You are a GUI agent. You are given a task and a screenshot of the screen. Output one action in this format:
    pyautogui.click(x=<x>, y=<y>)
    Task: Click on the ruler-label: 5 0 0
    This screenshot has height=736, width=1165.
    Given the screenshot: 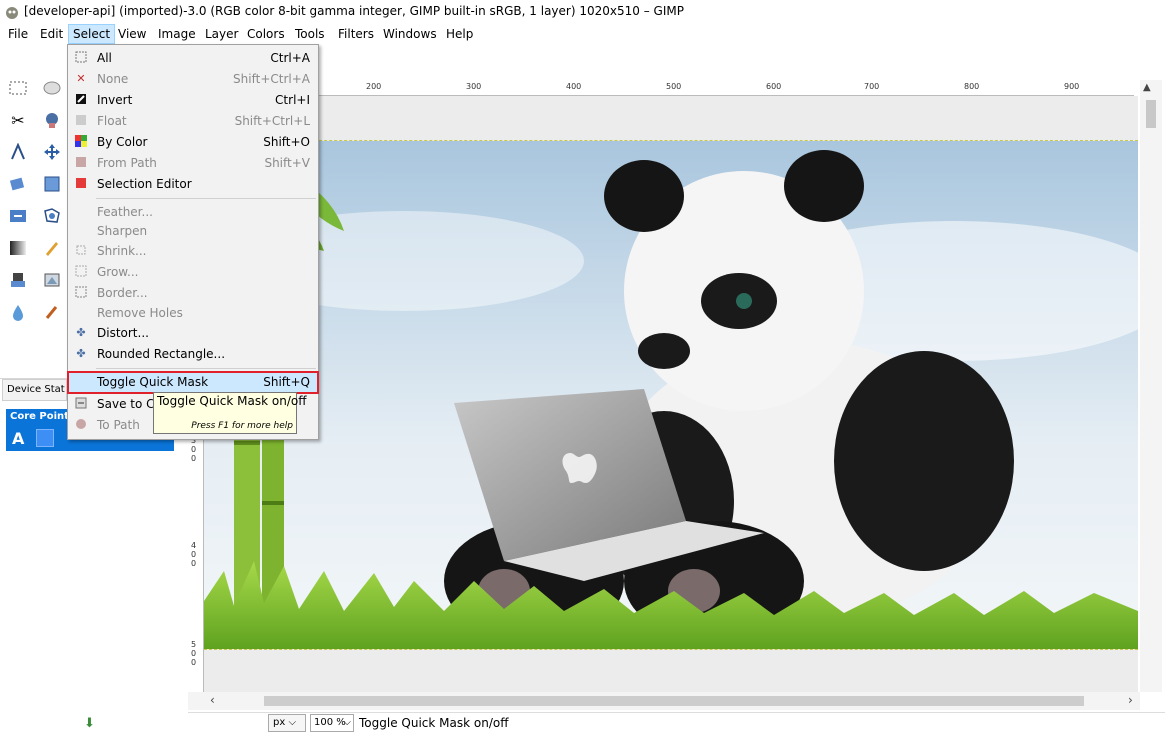 What is the action you would take?
    pyautogui.click(x=194, y=653)
    